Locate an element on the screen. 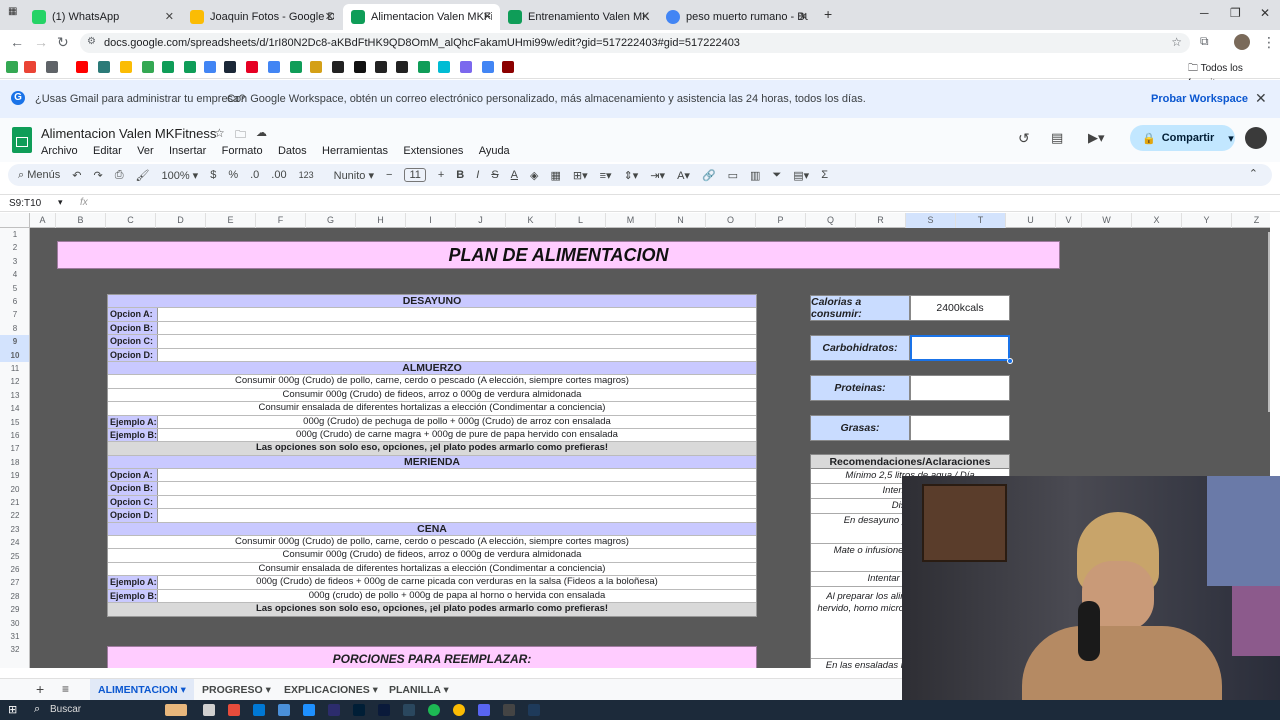  vertical-align-icon: ⇕▾ is located at coordinates (631, 175).